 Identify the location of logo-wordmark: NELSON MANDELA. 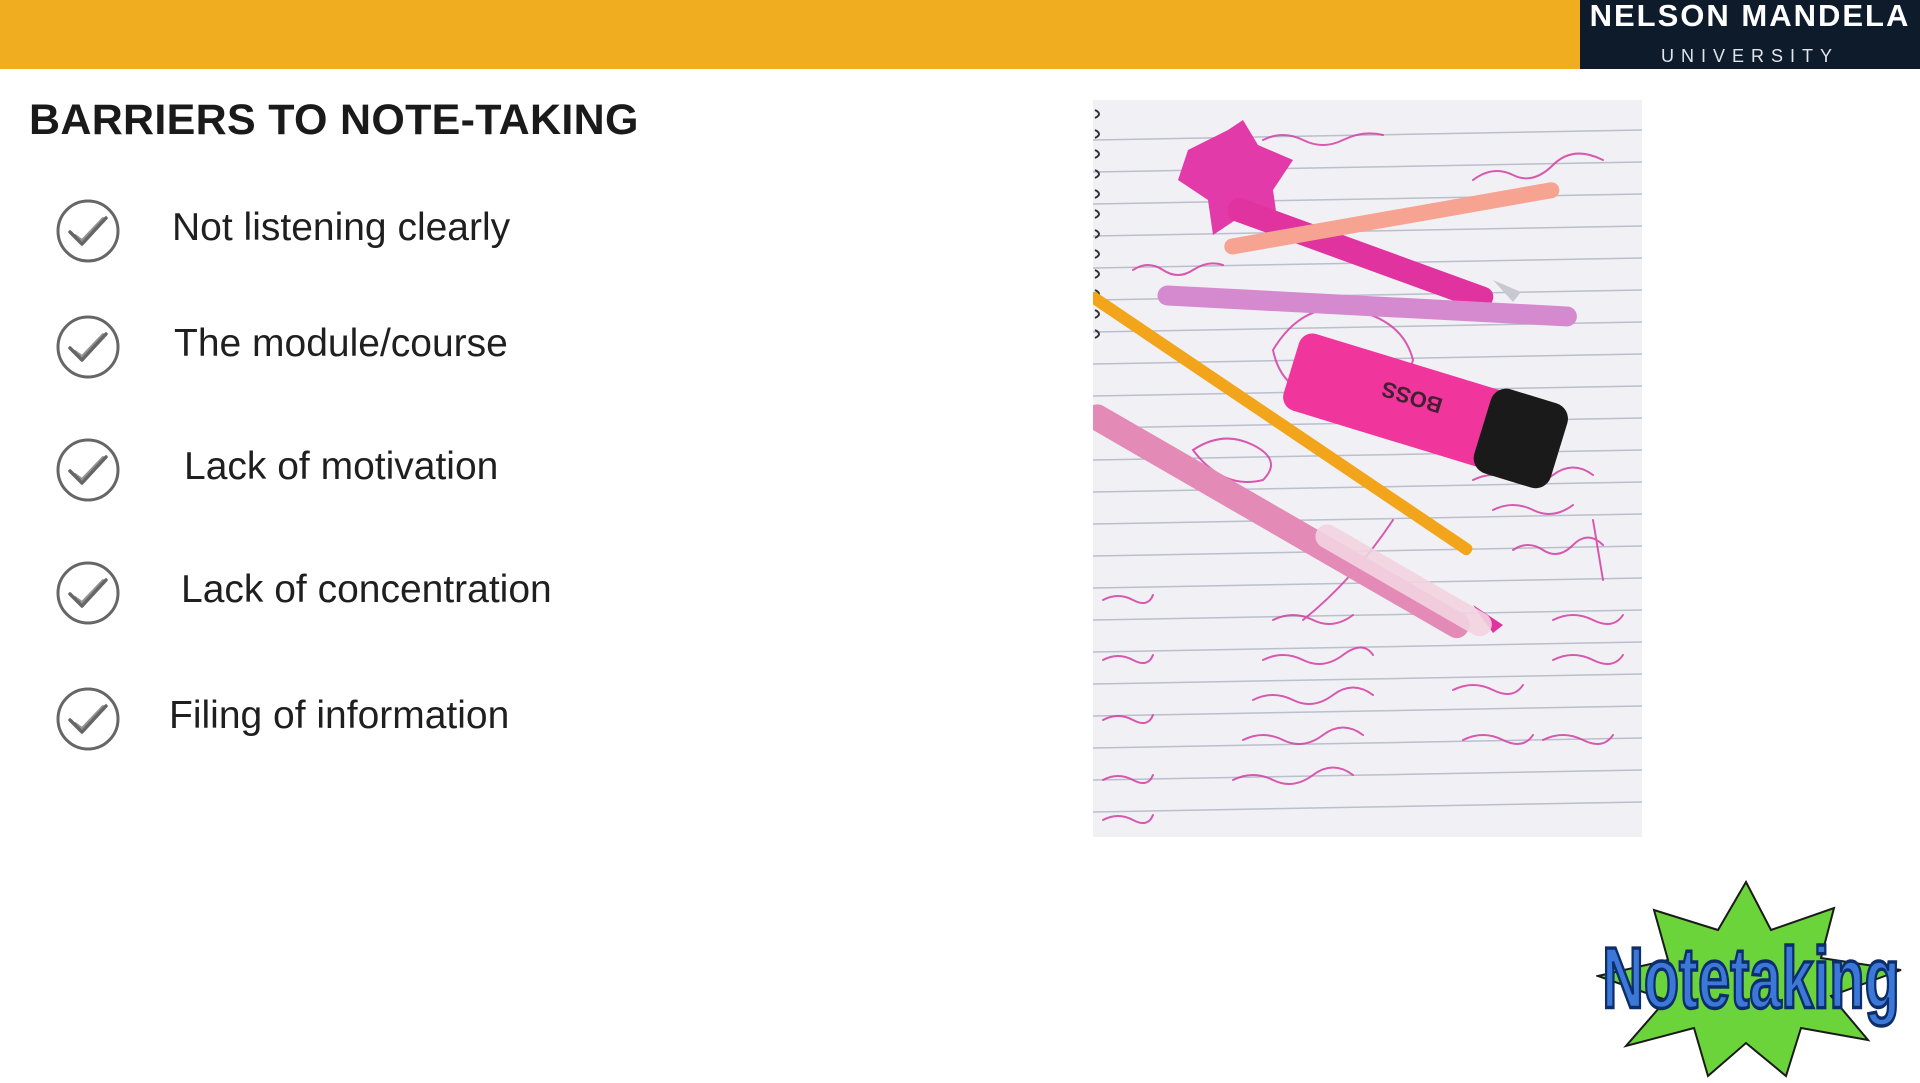
(1750, 16).